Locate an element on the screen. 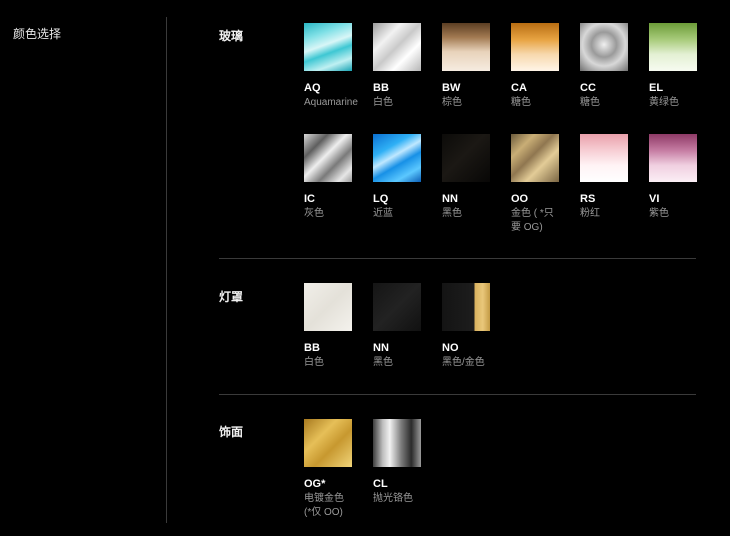 The image size is (730, 536). swatch-item-glass-ca: CA 糖色 is located at coordinates (544, 66).